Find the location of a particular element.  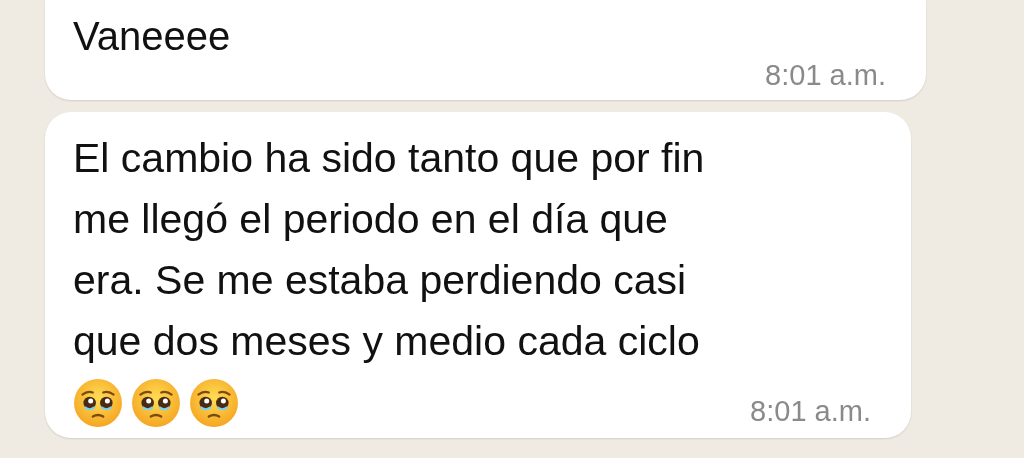

sender-name: Vaneeee is located at coordinates (152, 36).